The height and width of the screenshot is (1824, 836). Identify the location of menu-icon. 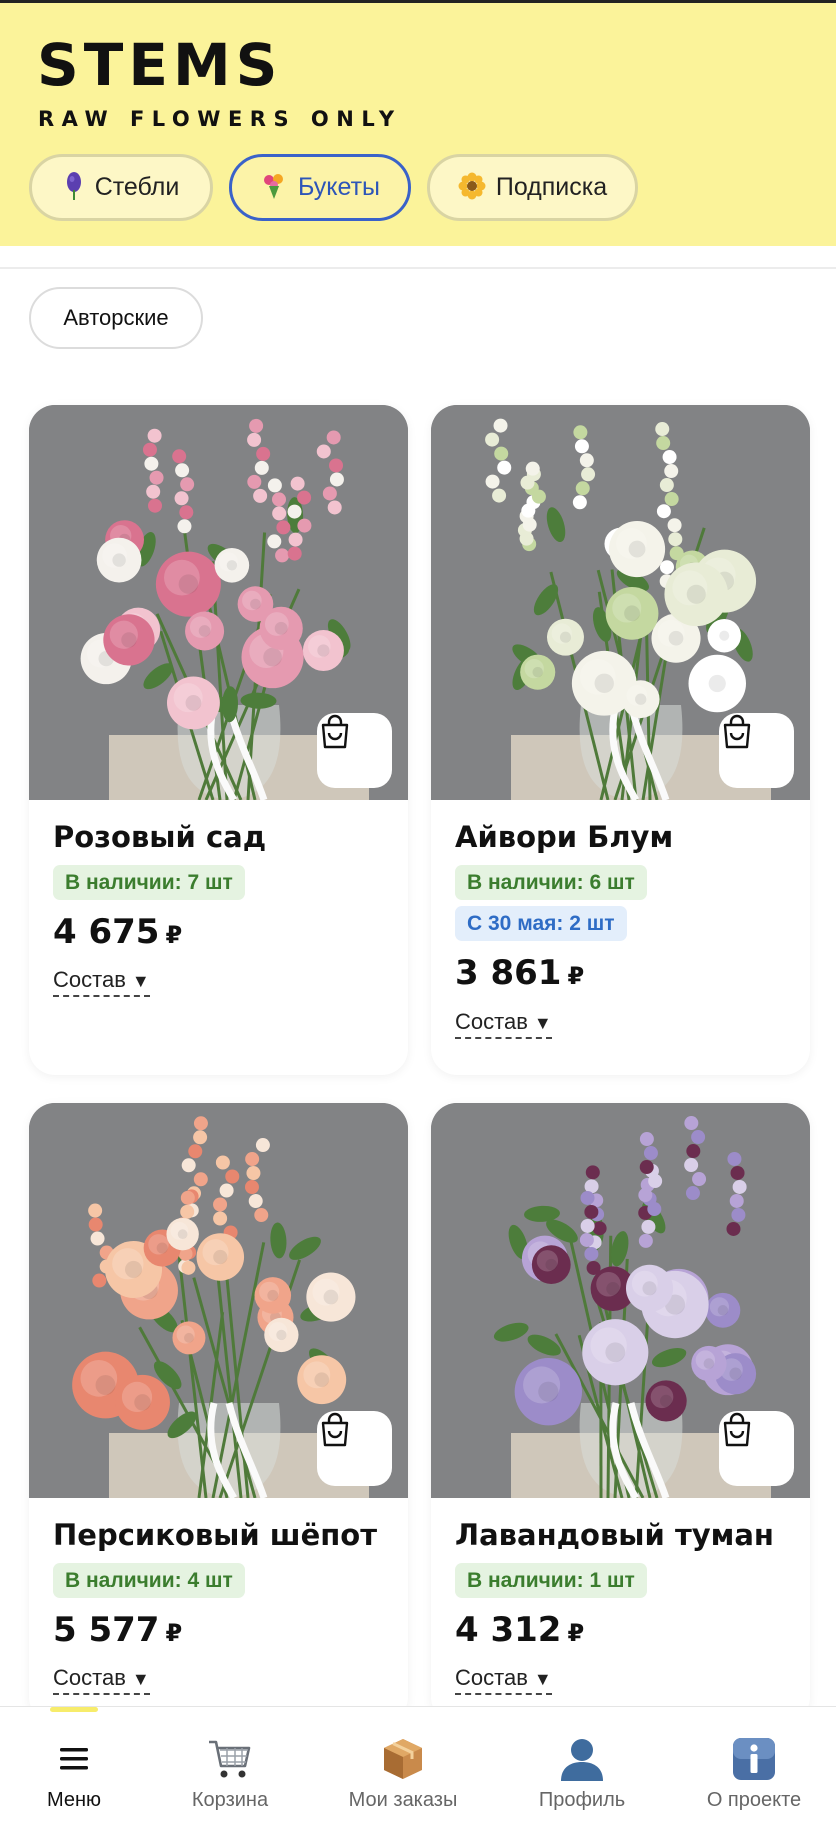
(74, 1759).